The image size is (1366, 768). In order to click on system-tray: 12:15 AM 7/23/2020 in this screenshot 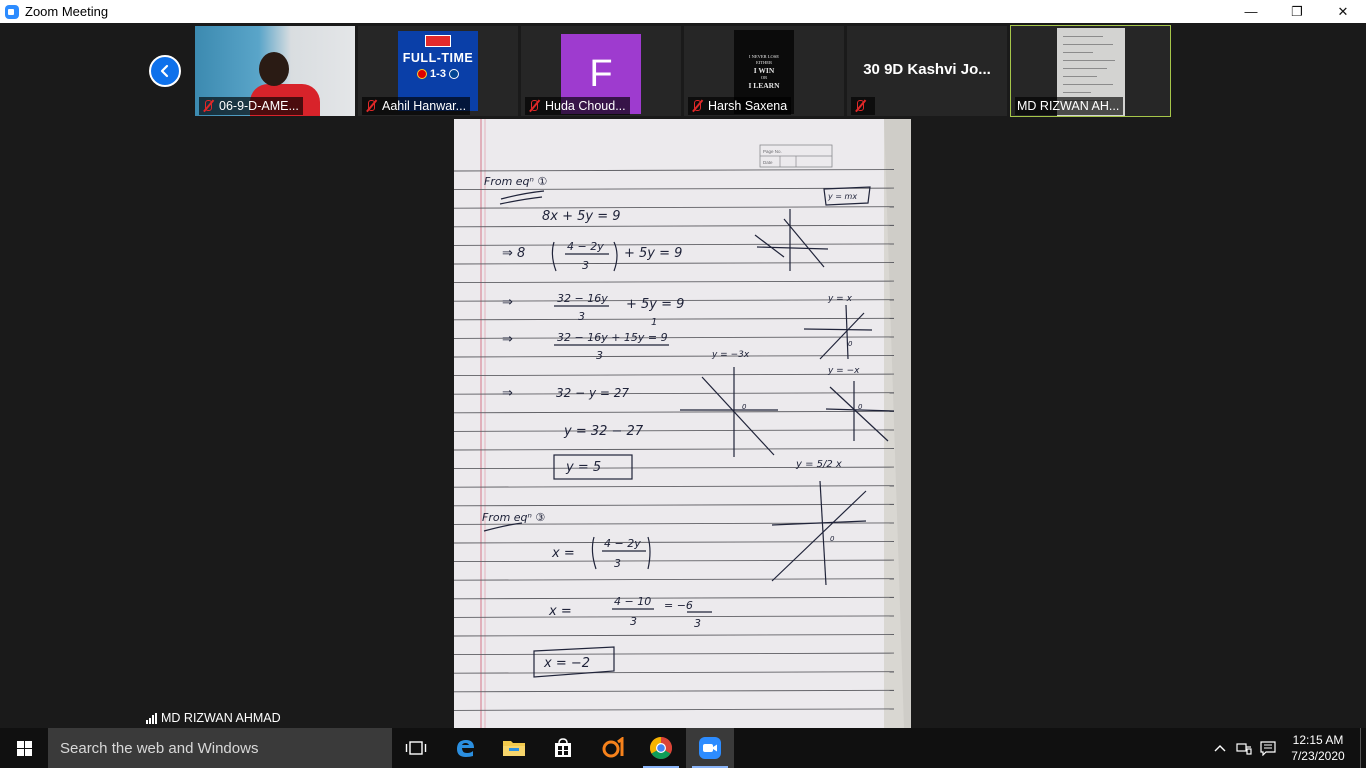, I will do `click(1287, 748)`.